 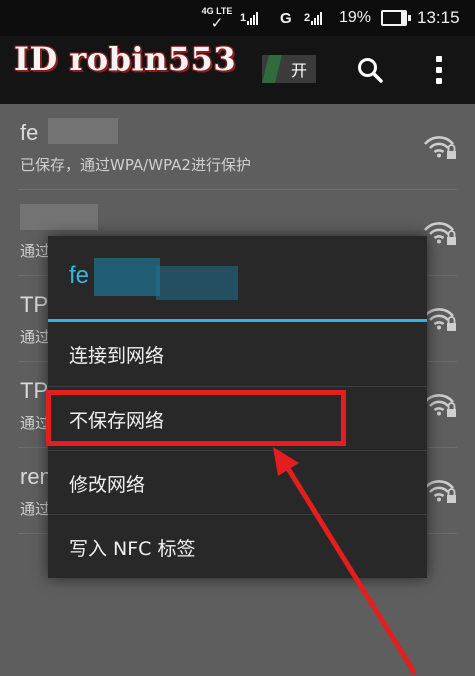 What do you see at coordinates (307, 18) in the screenshot?
I see `sim2-number: 2` at bounding box center [307, 18].